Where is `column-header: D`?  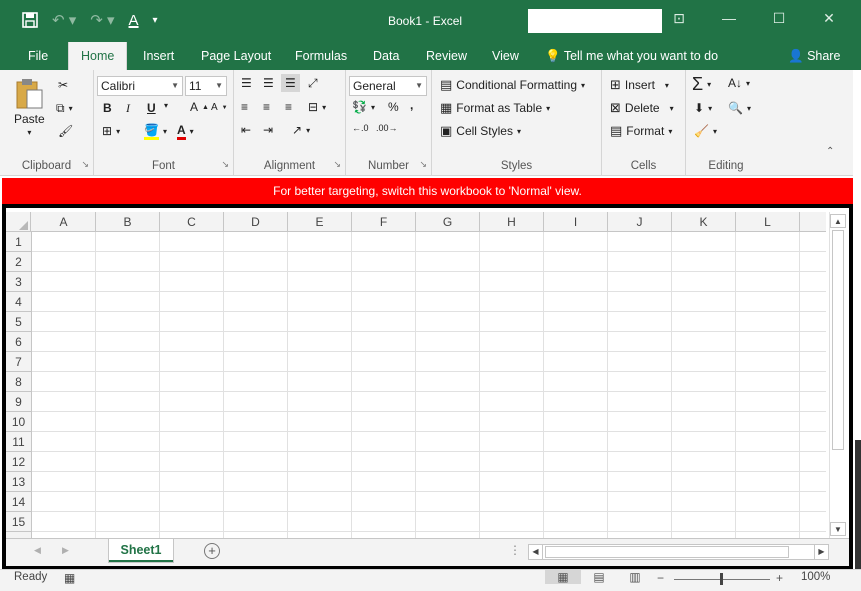
column-header: D is located at coordinates (256, 222).